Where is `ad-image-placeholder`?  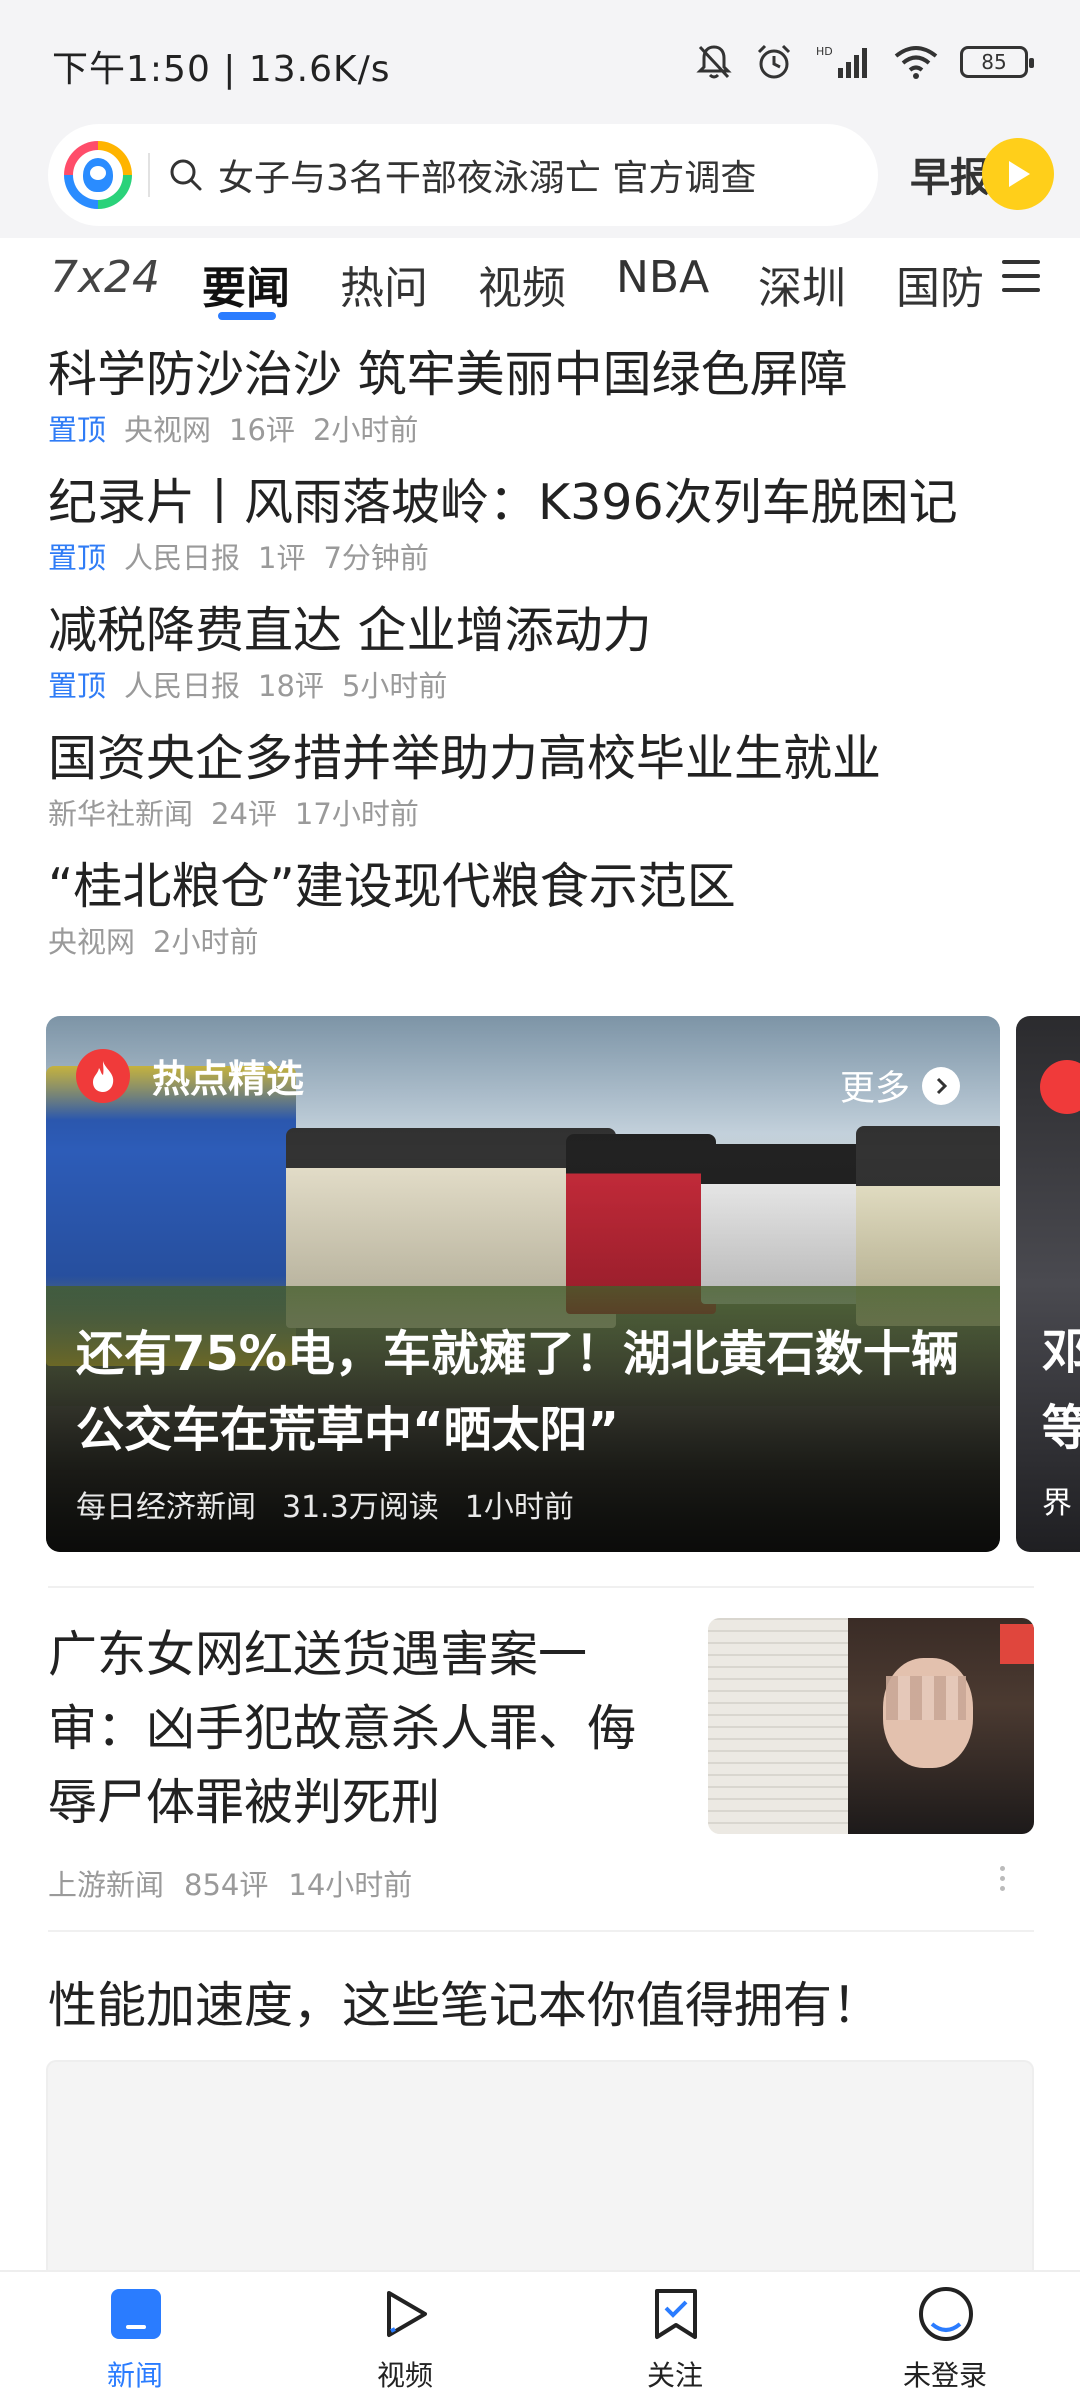 ad-image-placeholder is located at coordinates (540, 2170).